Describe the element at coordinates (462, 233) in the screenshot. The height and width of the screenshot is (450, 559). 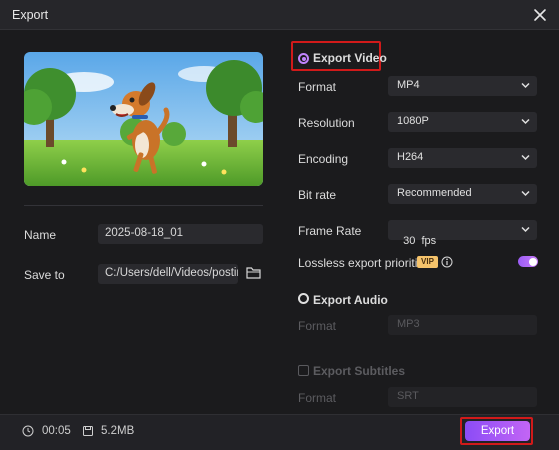
I see `framerate-select: 30 fps` at that location.